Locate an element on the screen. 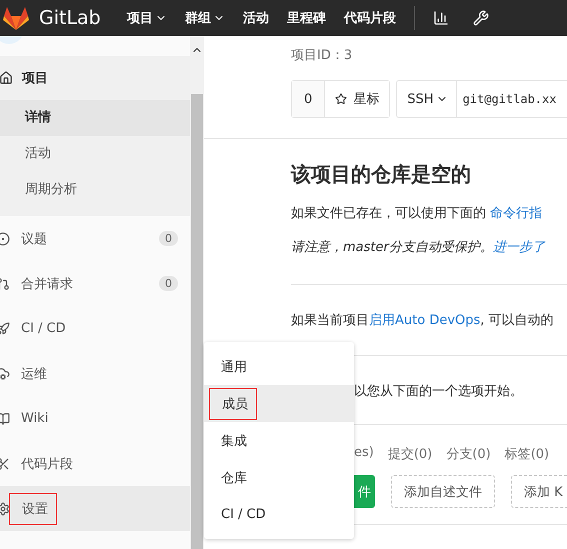  menu-item: 成员 is located at coordinates (279, 403).